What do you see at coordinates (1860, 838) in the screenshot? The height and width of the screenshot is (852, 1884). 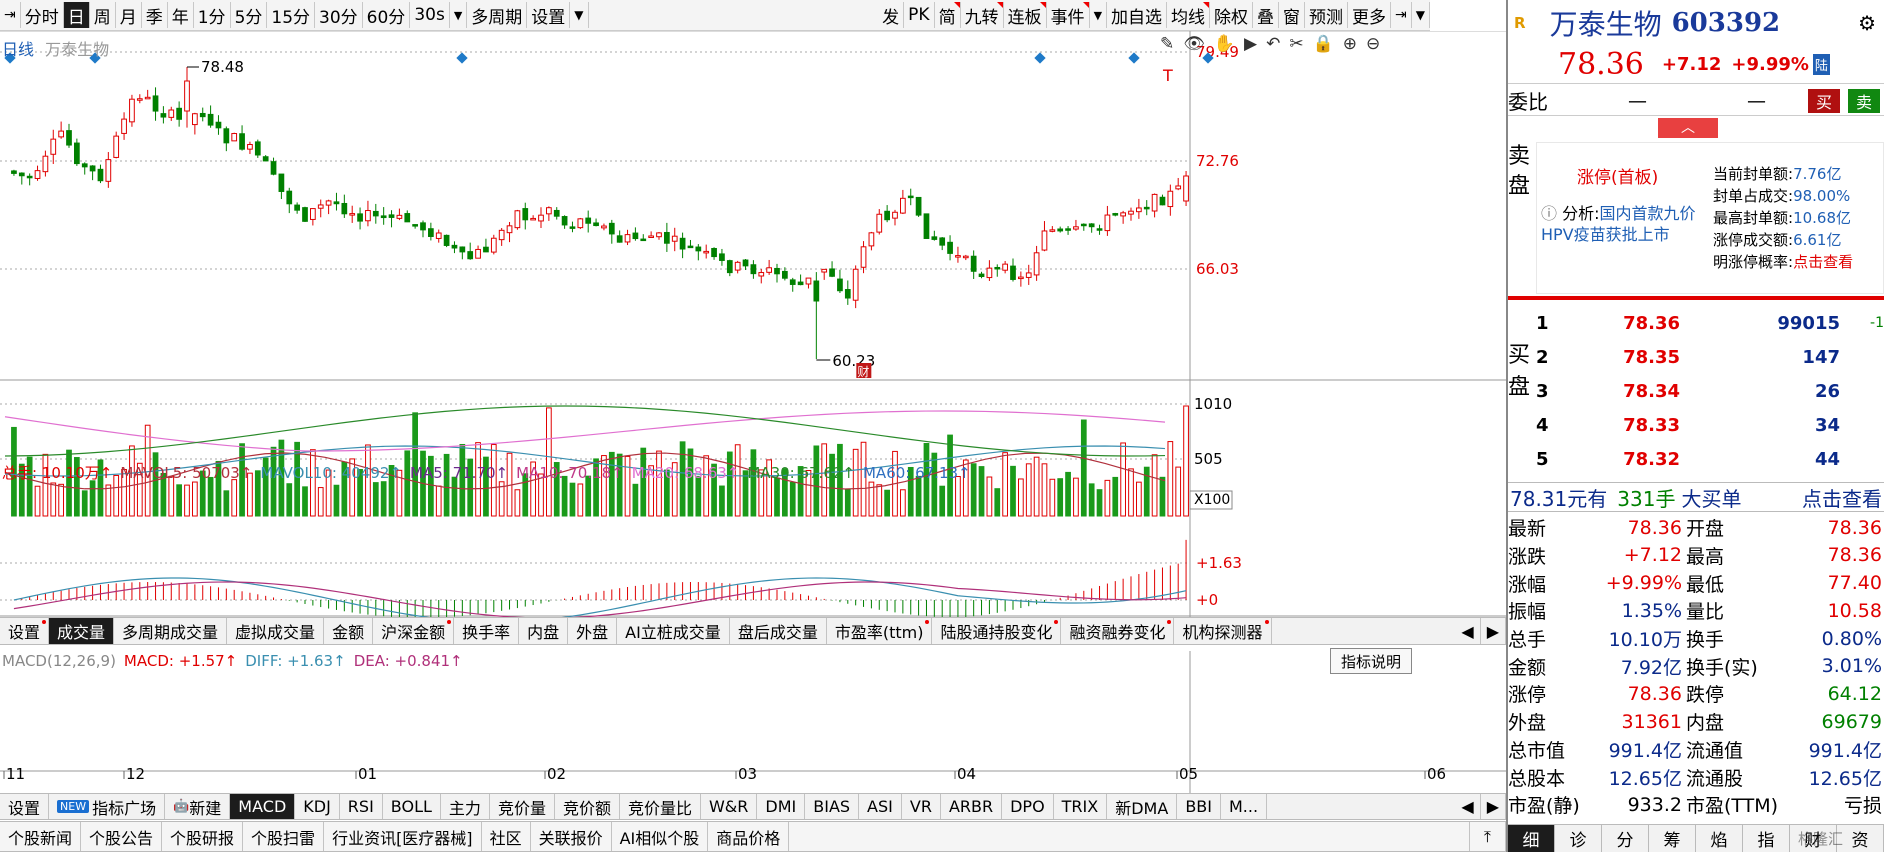 I see `quote-tab-7: 资` at bounding box center [1860, 838].